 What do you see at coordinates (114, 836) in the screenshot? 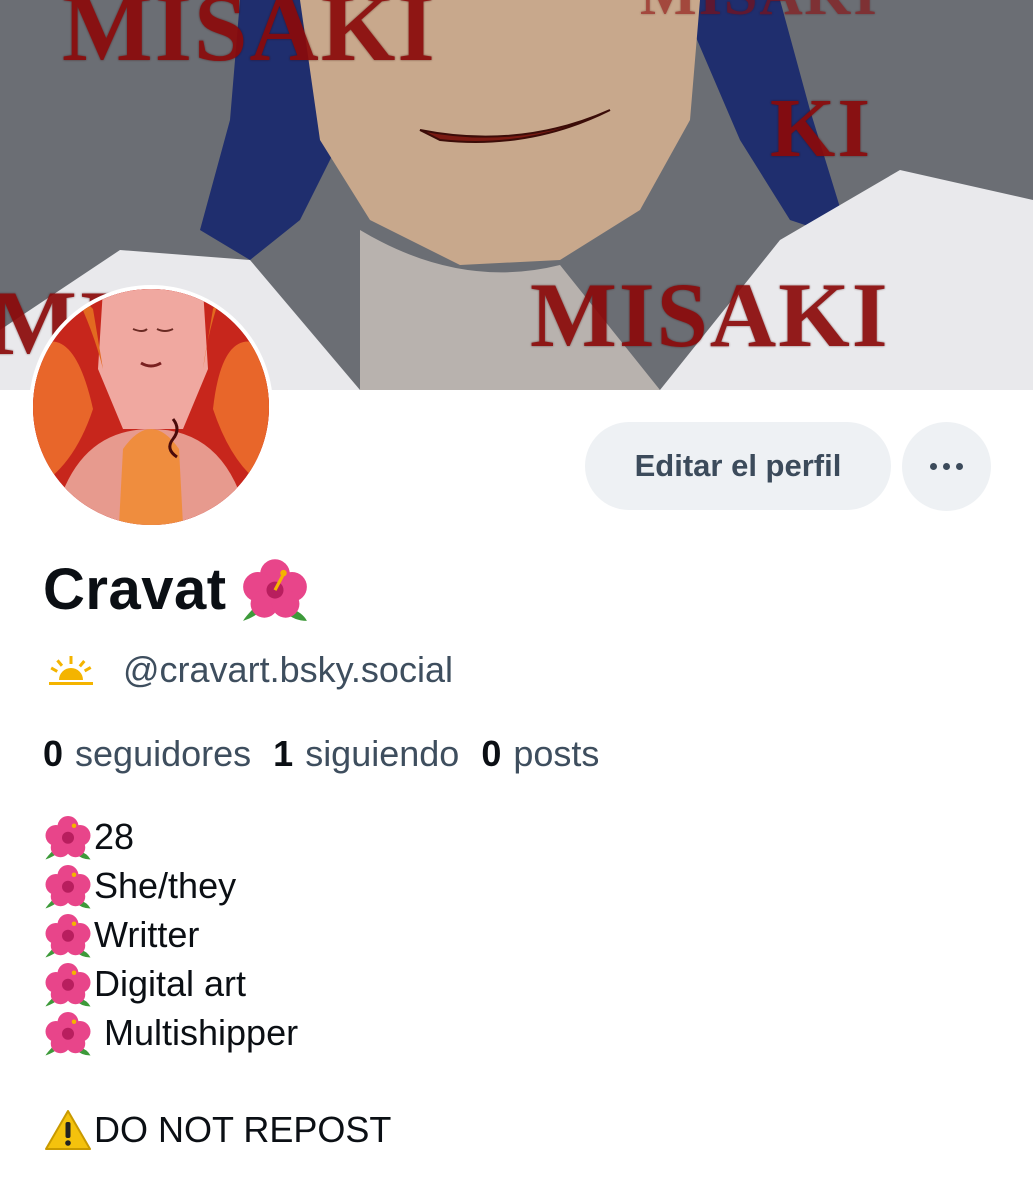
I see `bio-text: 28` at bounding box center [114, 836].